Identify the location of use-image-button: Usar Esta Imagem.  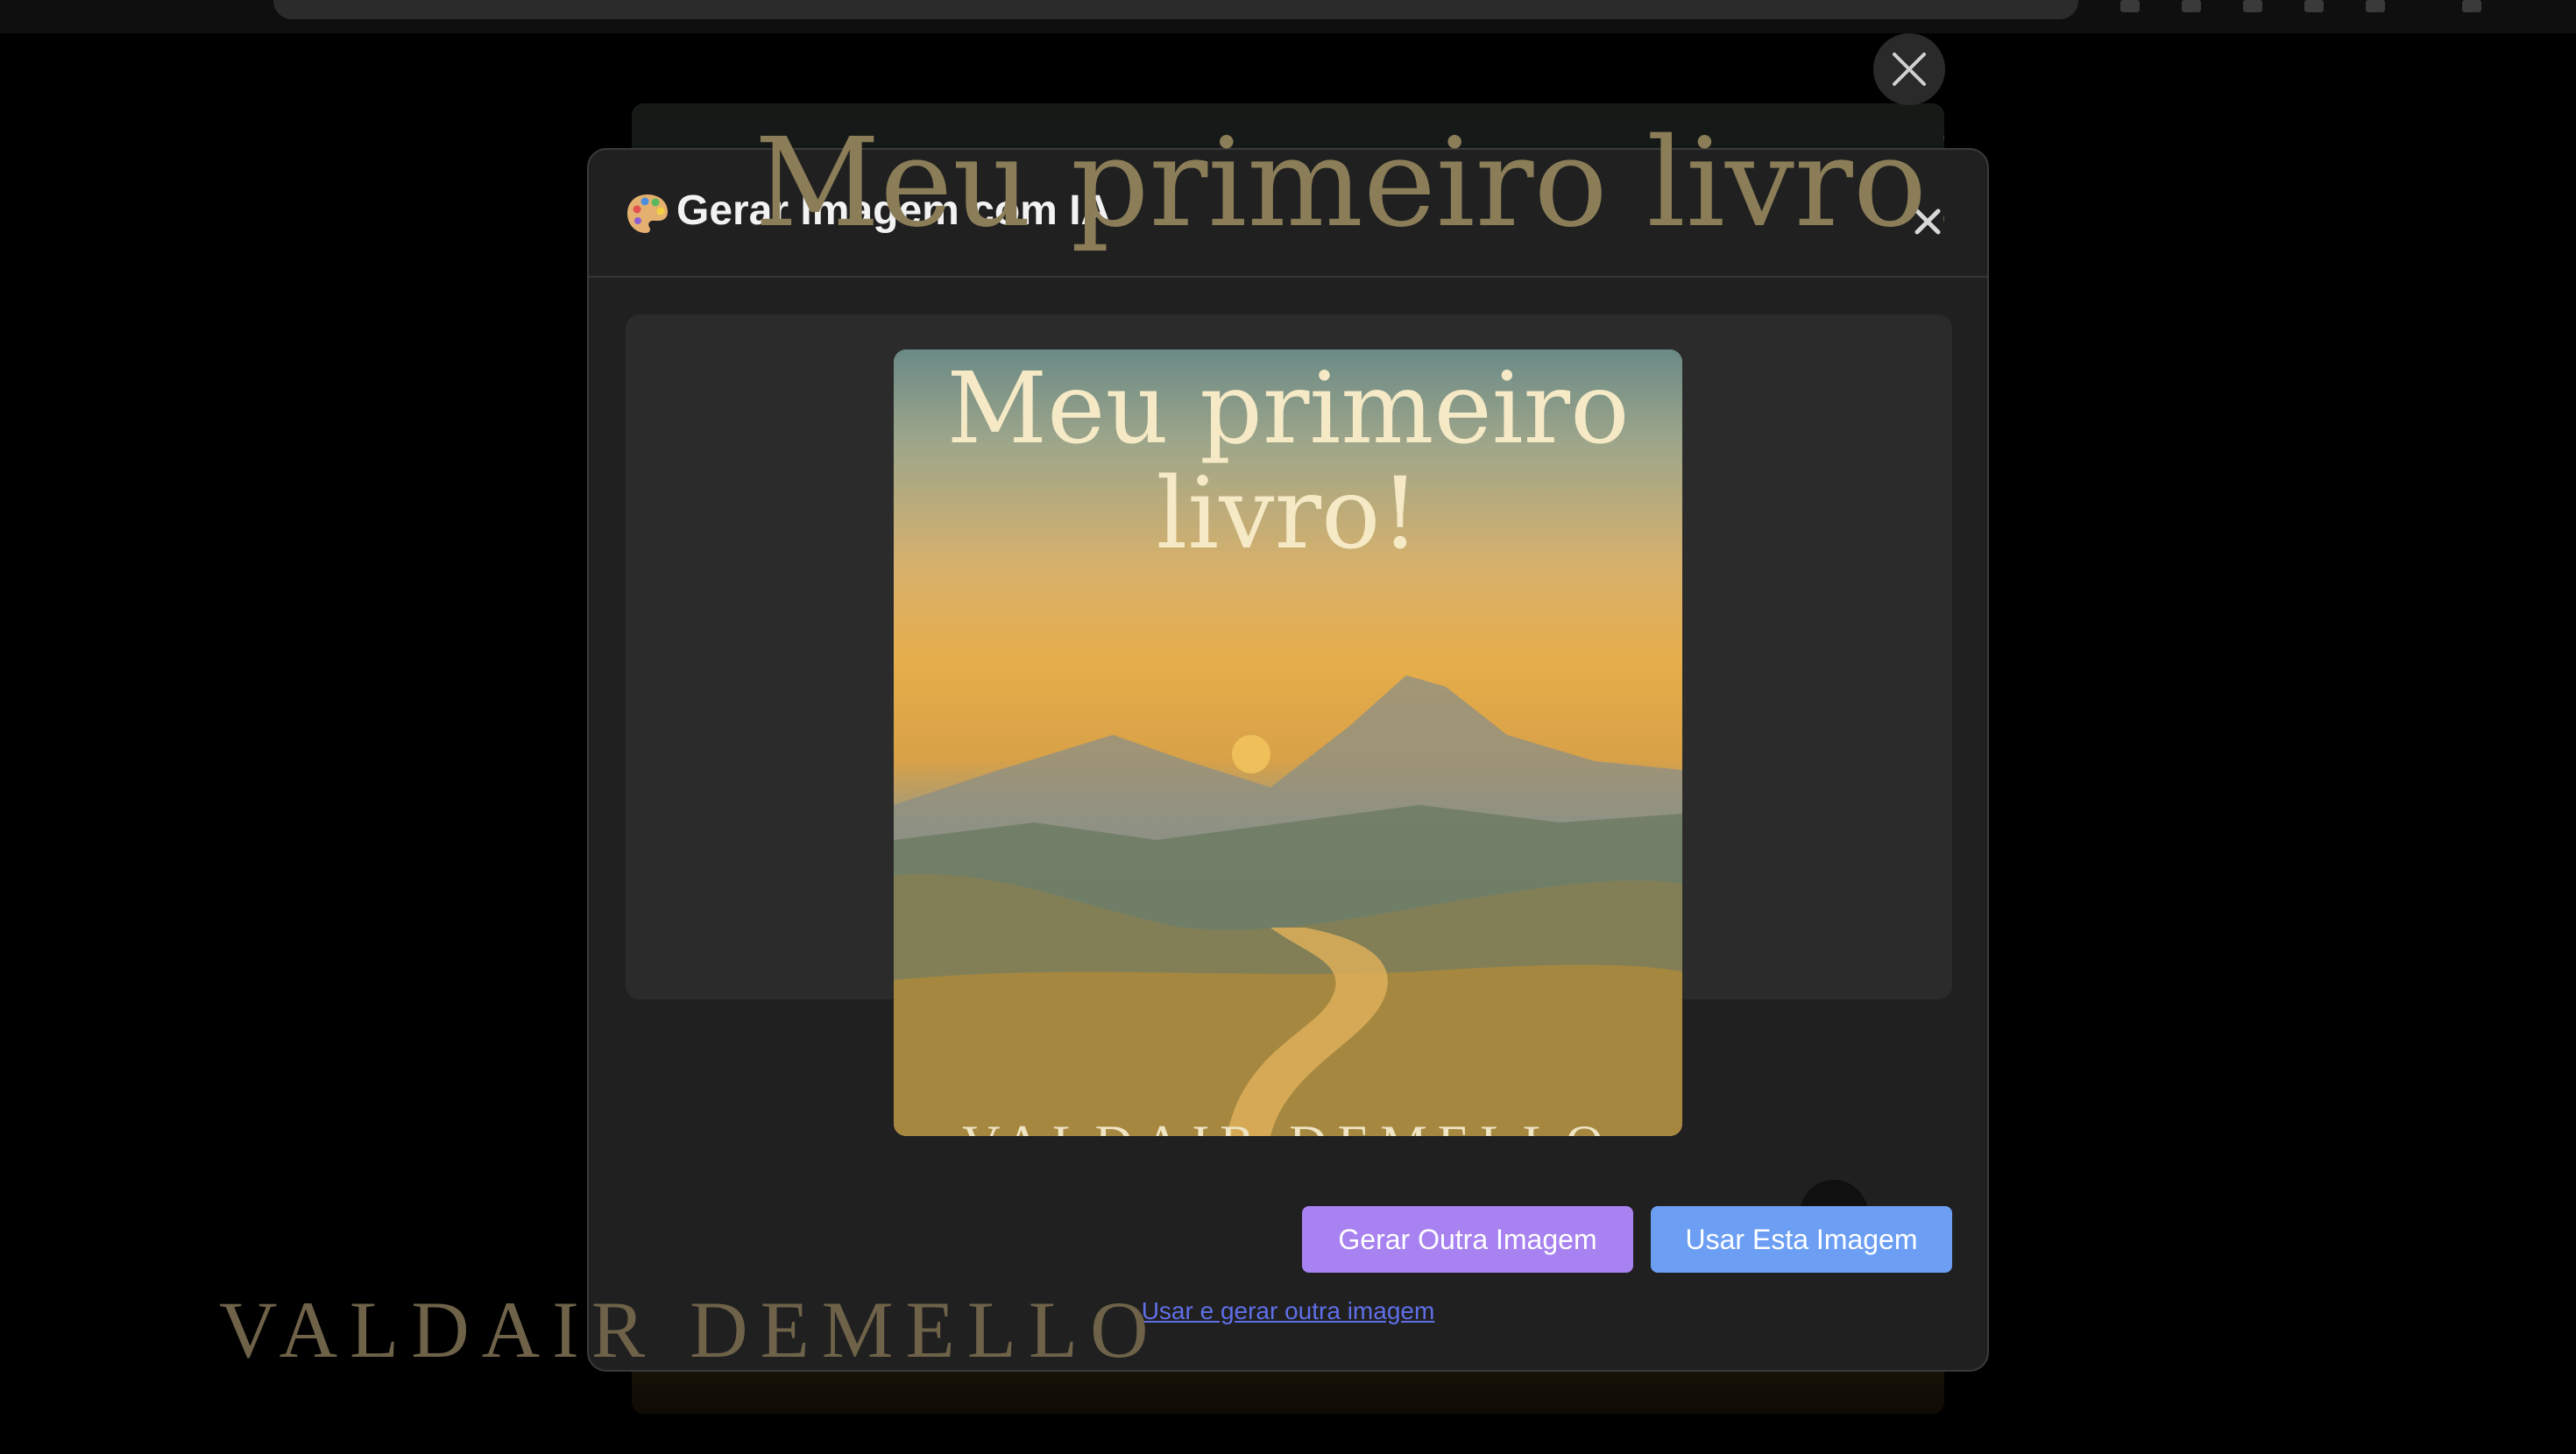
(1801, 1239).